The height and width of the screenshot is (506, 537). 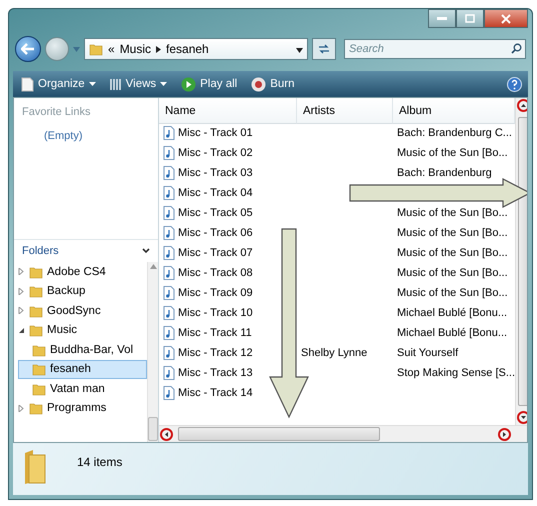 I want to click on close-button, so click(x=506, y=18).